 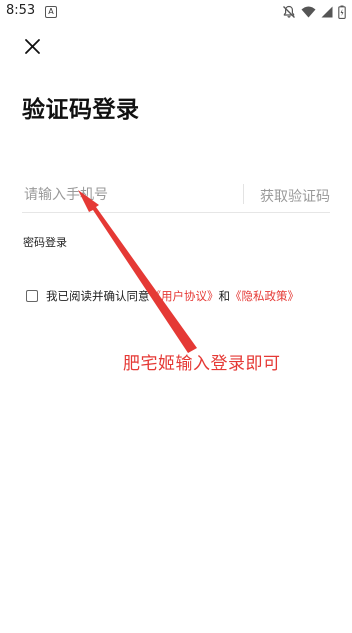 I want to click on close-button, so click(x=33, y=47).